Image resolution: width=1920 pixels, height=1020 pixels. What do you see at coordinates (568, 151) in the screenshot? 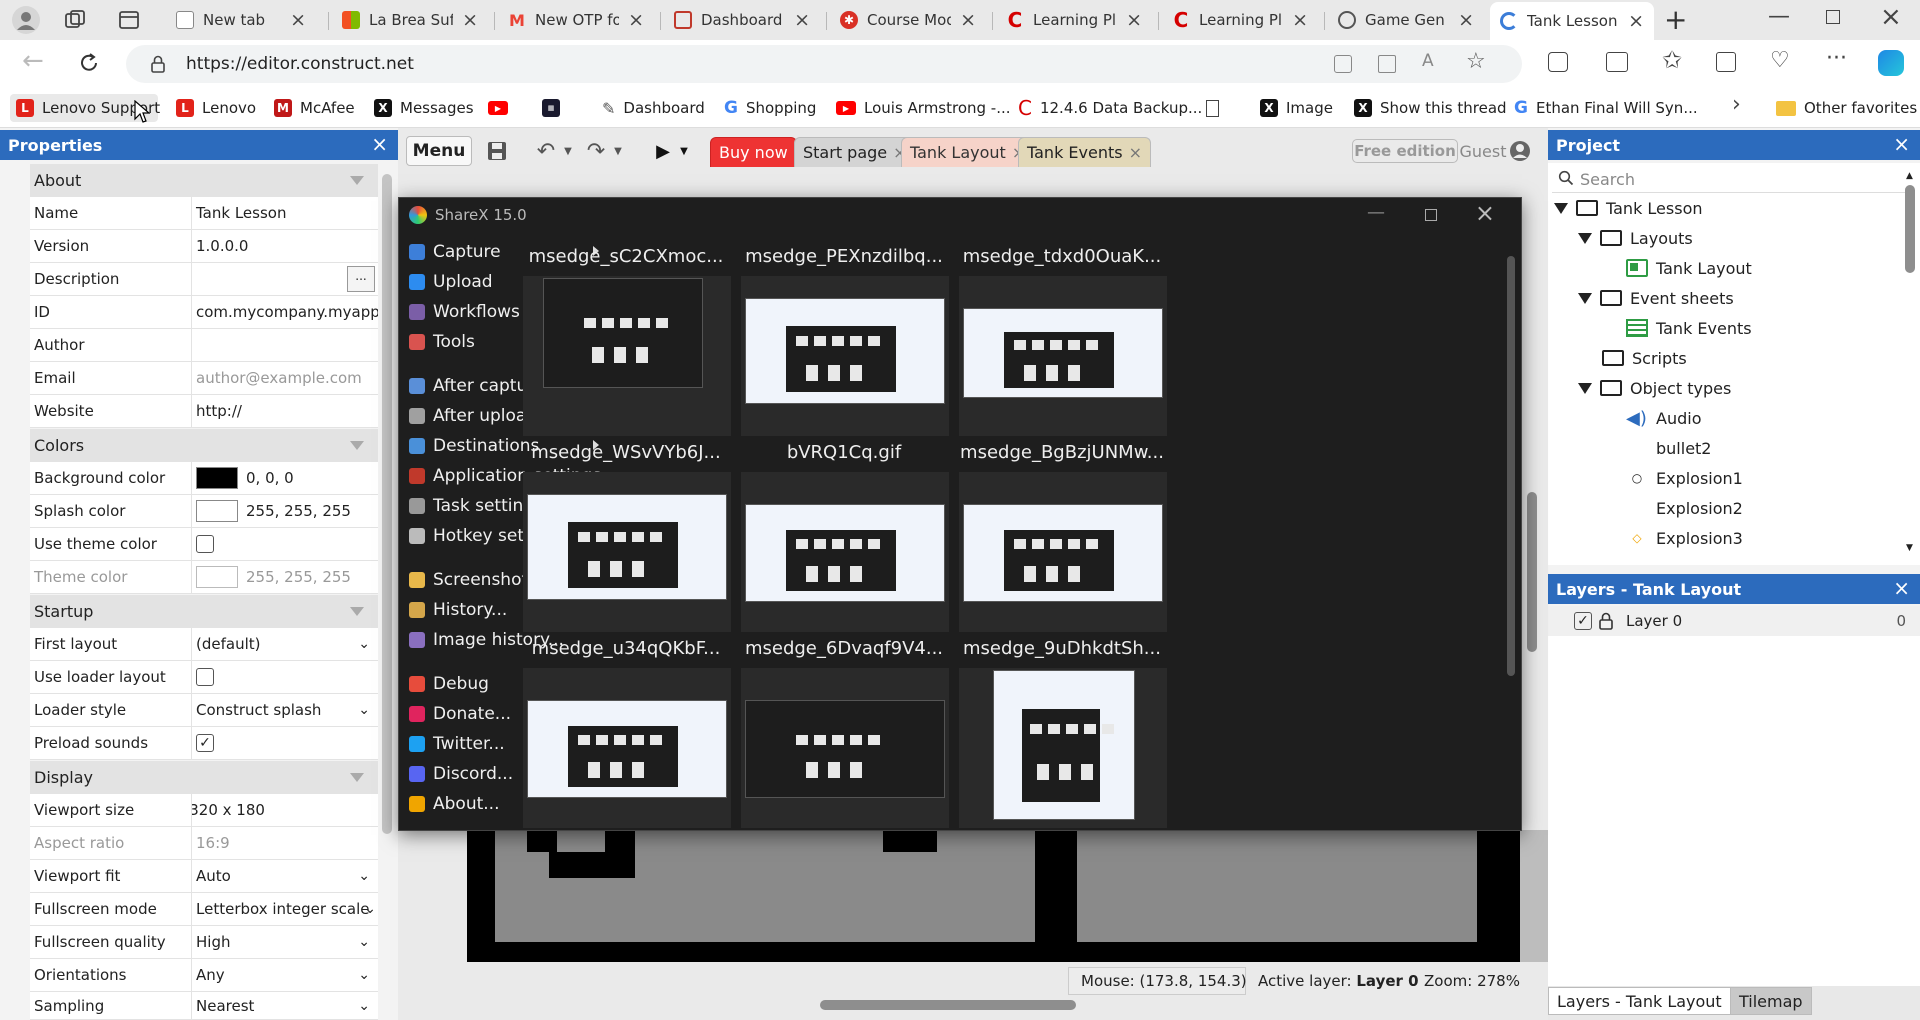
I see `undo-dropdown-icon: ▼` at bounding box center [568, 151].